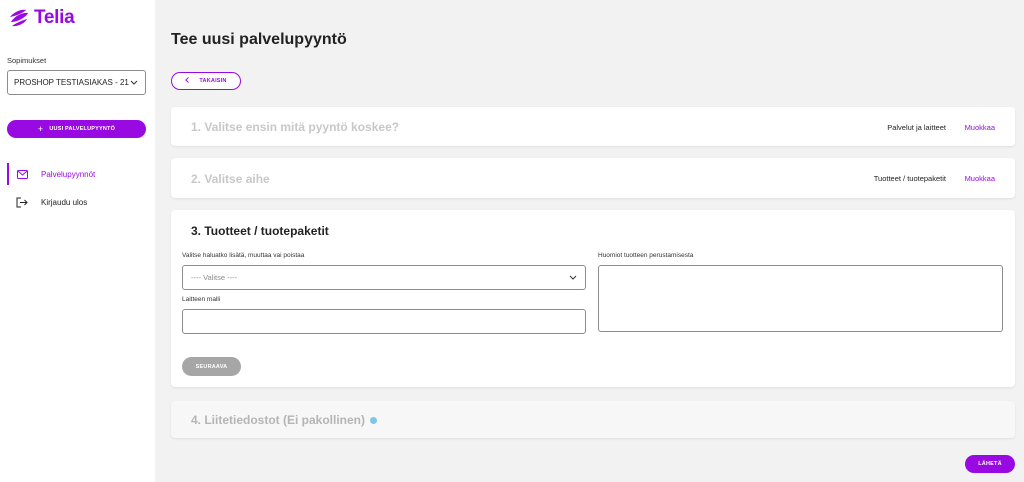  Describe the element at coordinates (646, 255) in the screenshot. I see `notes-label: Huomiot tuotteen perustamisesta` at that location.